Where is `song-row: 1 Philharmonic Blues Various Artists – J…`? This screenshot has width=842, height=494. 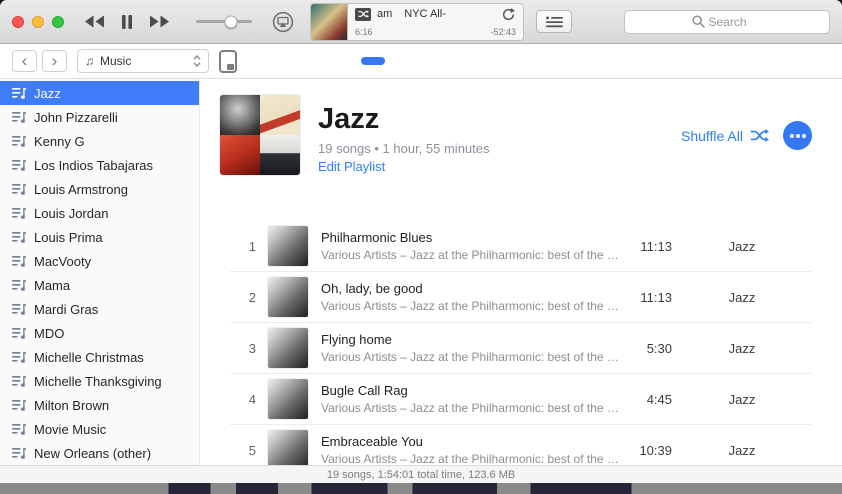
song-row: 1 Philharmonic Blues Various Artists – J… is located at coordinates (521, 246).